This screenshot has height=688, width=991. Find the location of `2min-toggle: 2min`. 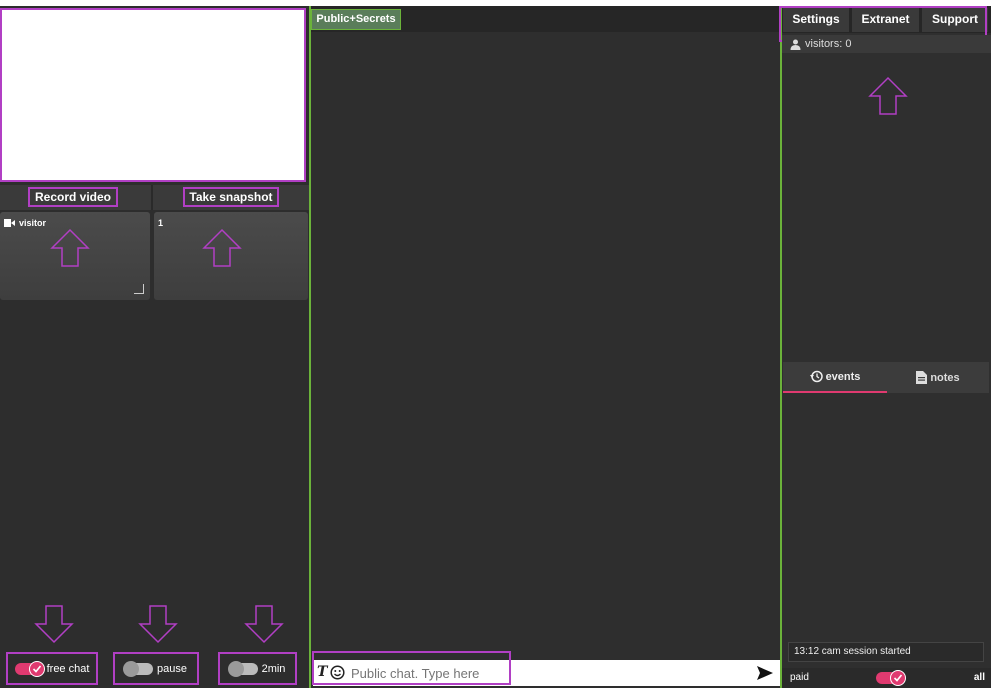

2min-toggle: 2min is located at coordinates (257, 668).